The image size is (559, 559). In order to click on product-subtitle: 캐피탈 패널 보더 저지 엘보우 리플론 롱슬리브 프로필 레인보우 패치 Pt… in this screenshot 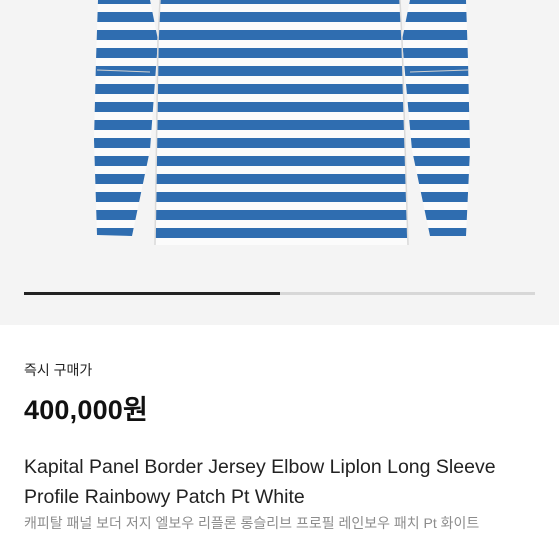, I will do `click(252, 523)`.